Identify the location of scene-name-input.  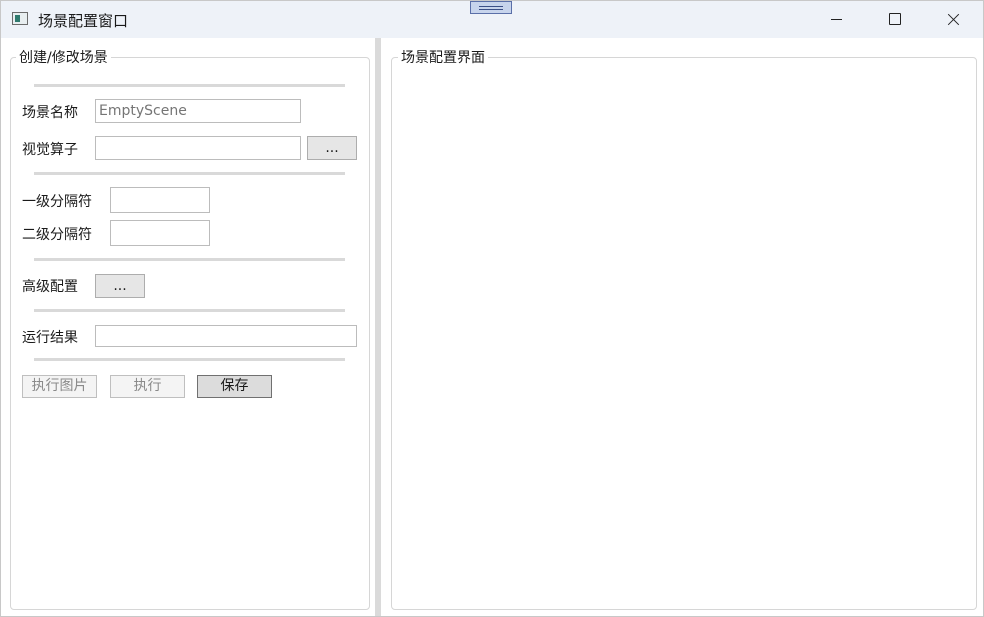
(198, 111).